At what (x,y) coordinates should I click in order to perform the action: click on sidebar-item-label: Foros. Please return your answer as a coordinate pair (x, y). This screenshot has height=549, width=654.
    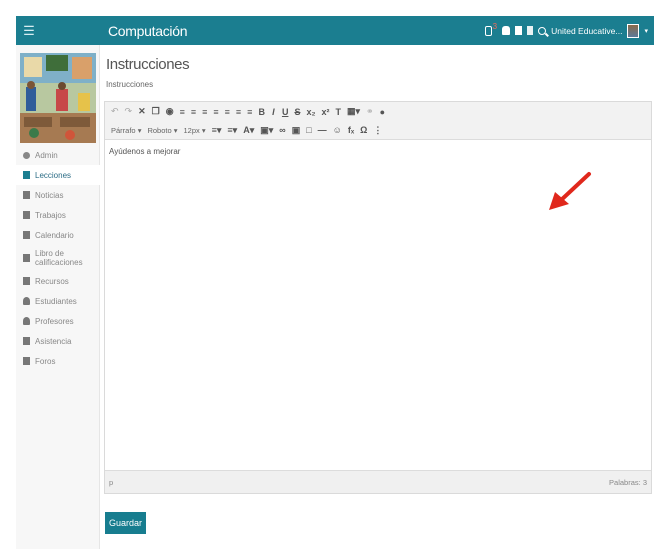
    Looking at the image, I should click on (45, 361).